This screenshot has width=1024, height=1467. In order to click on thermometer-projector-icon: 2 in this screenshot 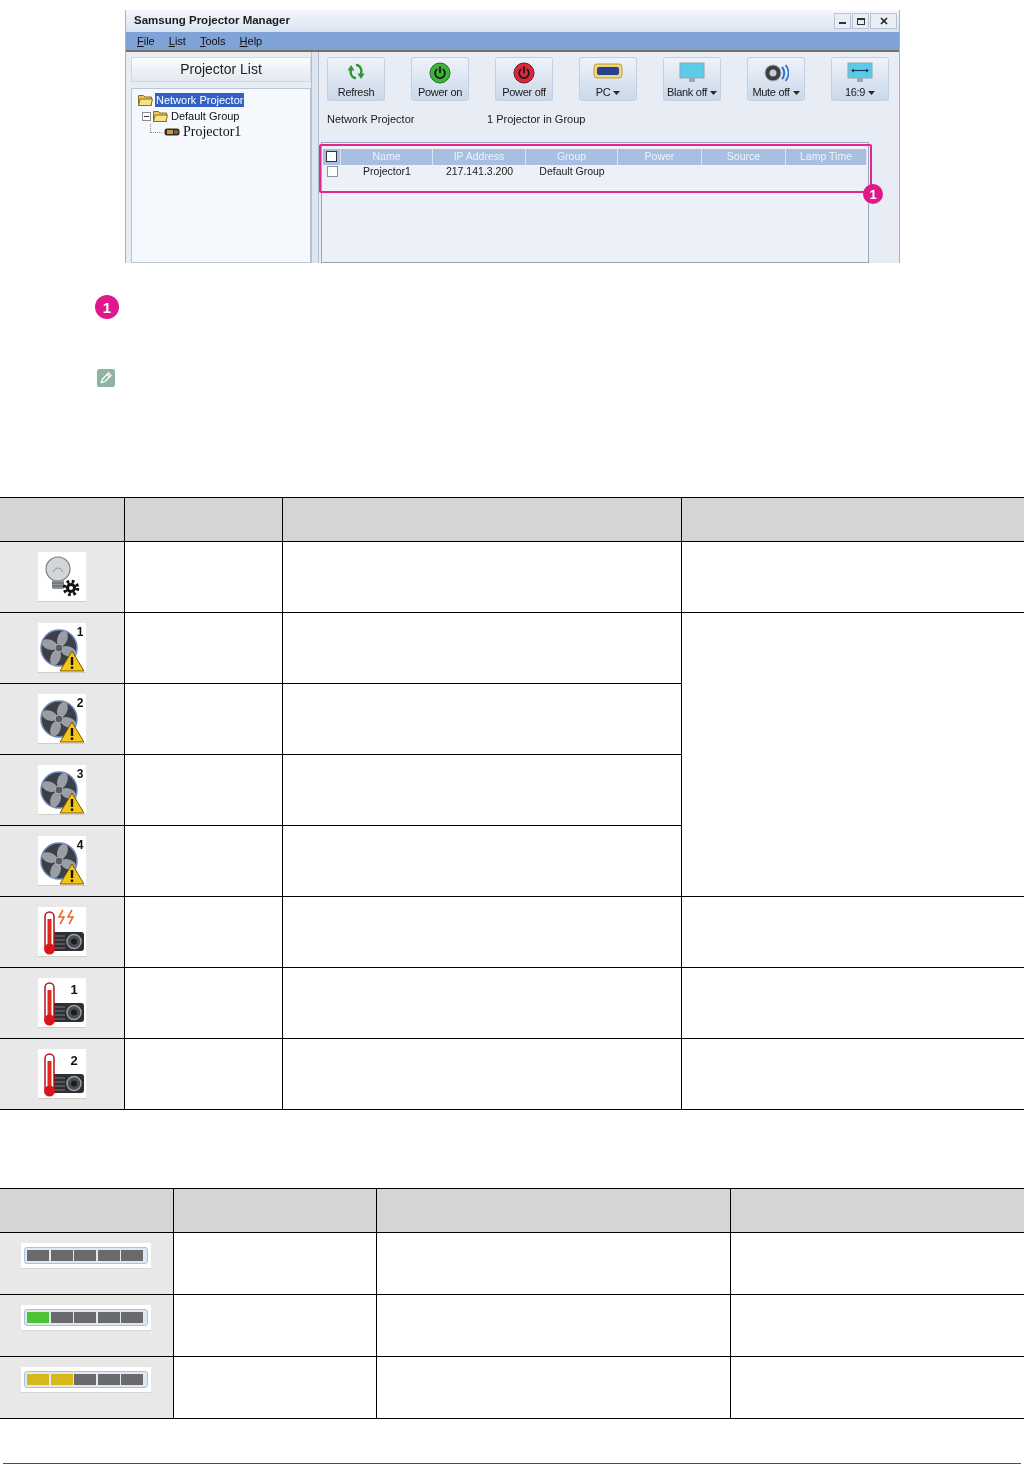, I will do `click(61, 1074)`.